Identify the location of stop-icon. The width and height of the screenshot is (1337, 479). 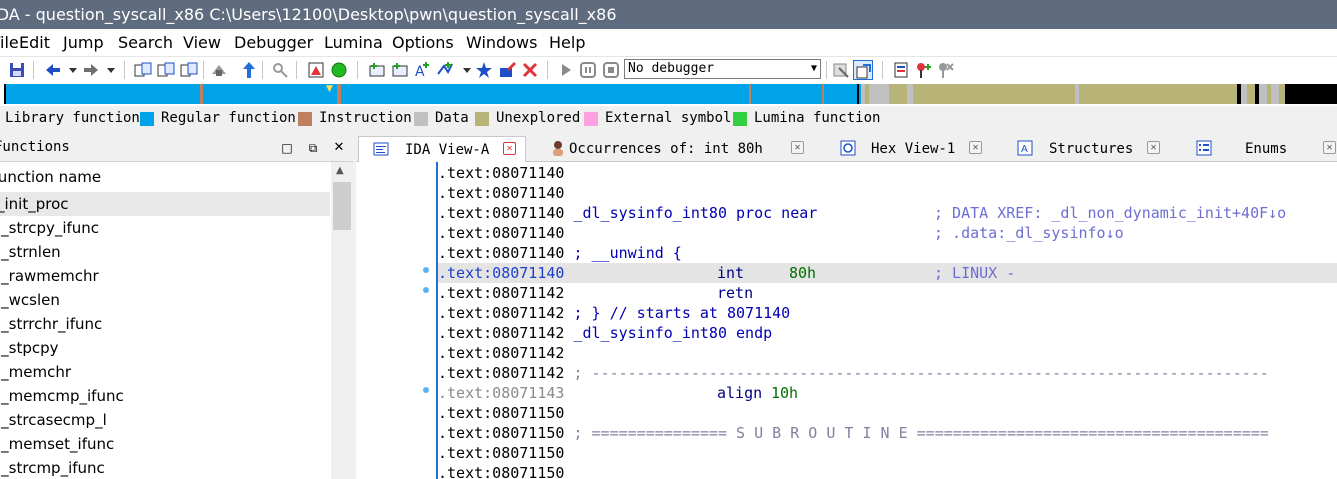
(611, 70).